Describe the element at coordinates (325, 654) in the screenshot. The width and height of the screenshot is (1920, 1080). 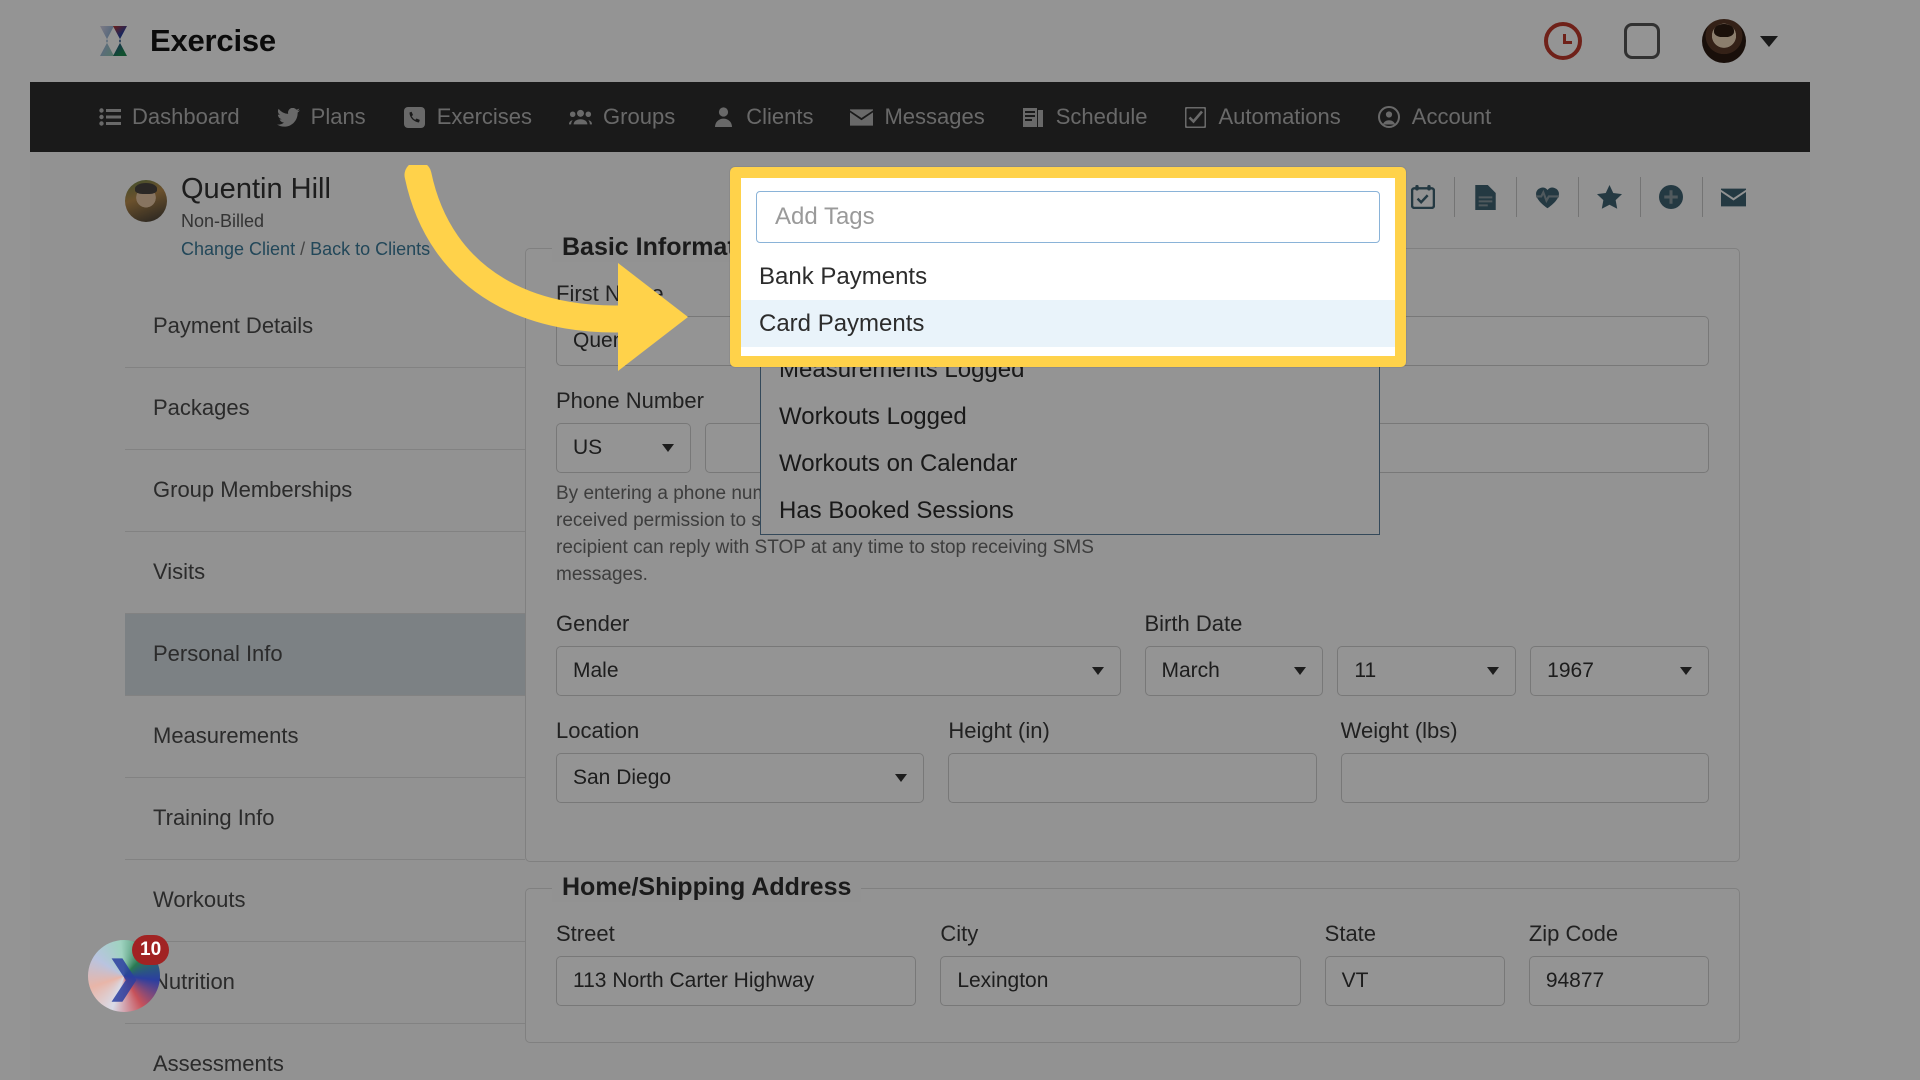
I see `sidebar-item-personal-info: Personal Info` at that location.